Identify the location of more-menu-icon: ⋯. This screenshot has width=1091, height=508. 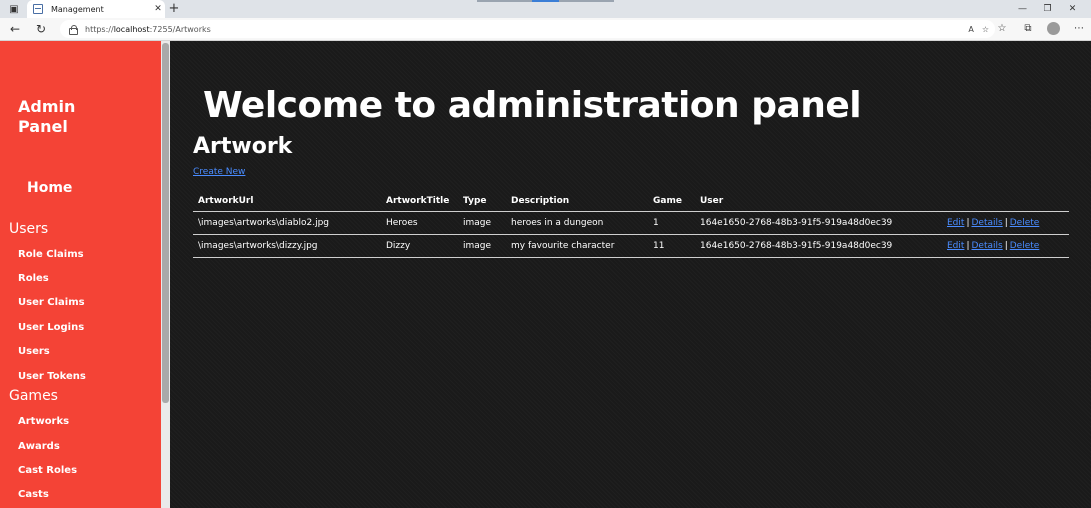
(1079, 29).